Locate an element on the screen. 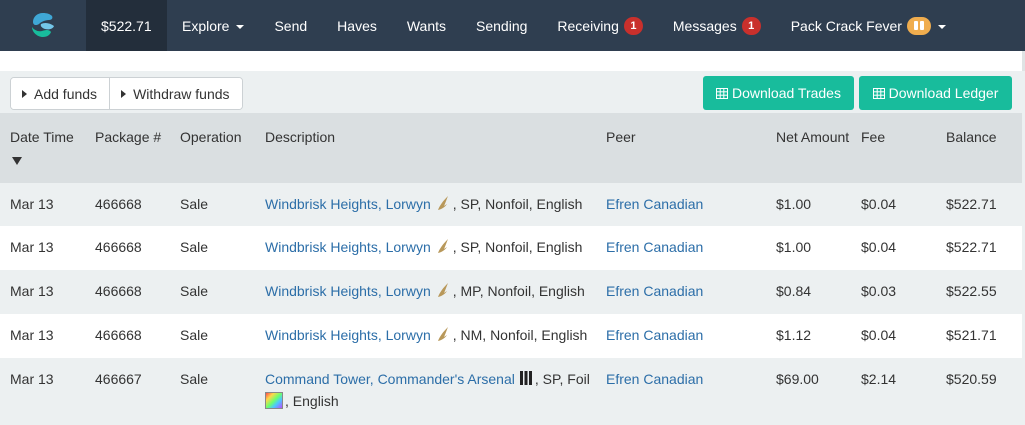 The width and height of the screenshot is (1025, 425). add-funds-button: Add funds is located at coordinates (60, 93).